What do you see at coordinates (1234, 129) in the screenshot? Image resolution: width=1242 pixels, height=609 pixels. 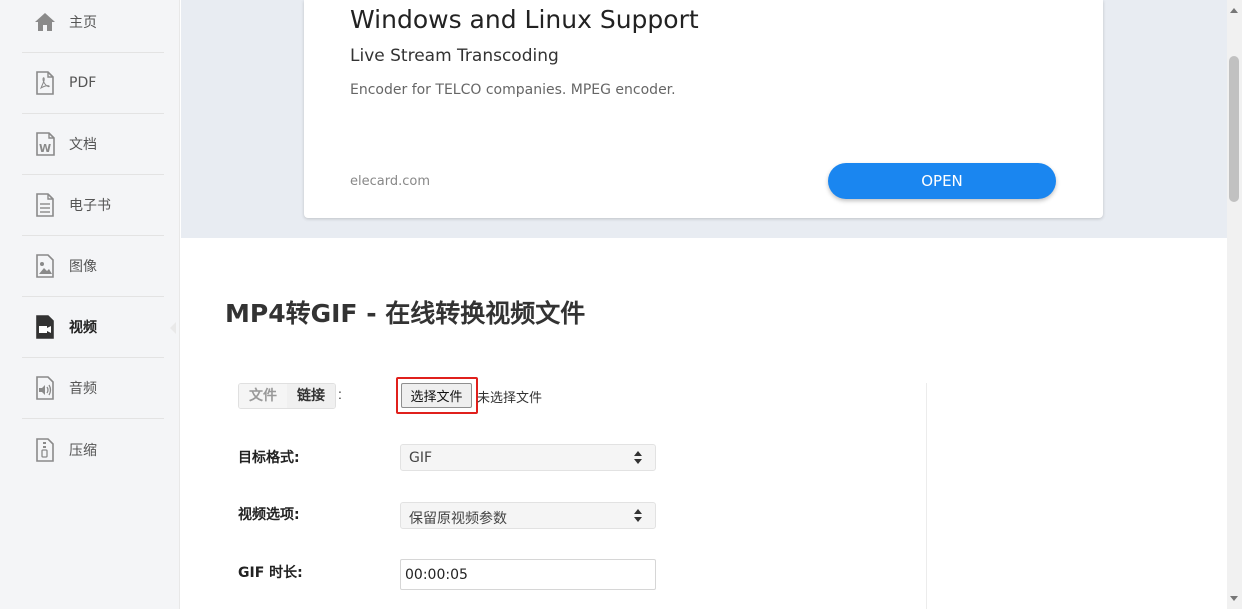 I see `scrollbar-thumb` at bounding box center [1234, 129].